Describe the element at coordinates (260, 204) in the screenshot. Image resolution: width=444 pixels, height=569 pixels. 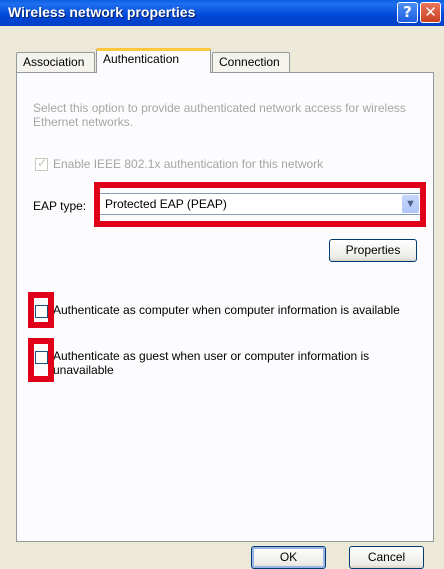
I see `highlight-eap-type` at that location.